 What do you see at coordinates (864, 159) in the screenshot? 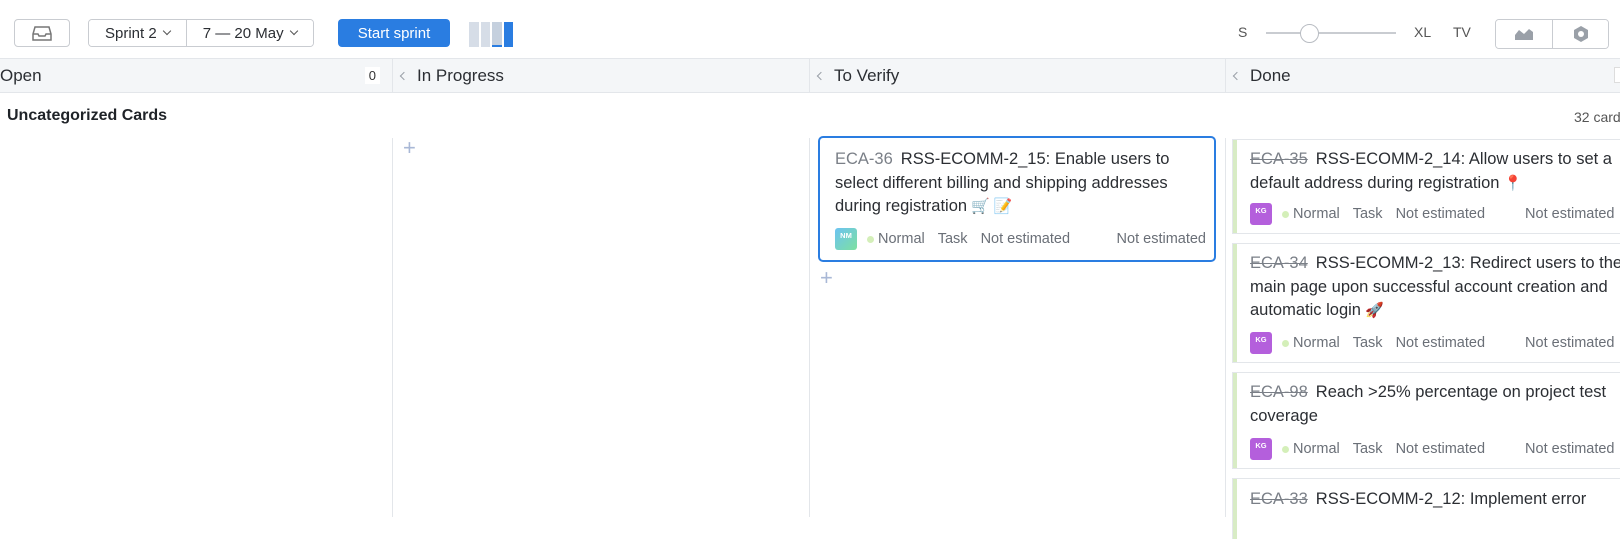
I see `card-id: ECA-36` at bounding box center [864, 159].